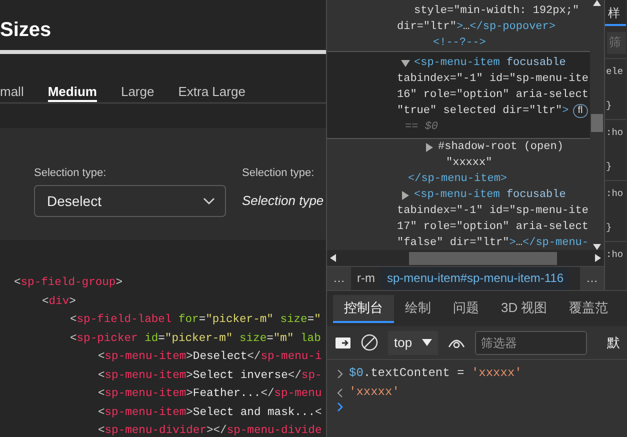  Describe the element at coordinates (58, 302) in the screenshot. I see `code-line: <div>` at that location.